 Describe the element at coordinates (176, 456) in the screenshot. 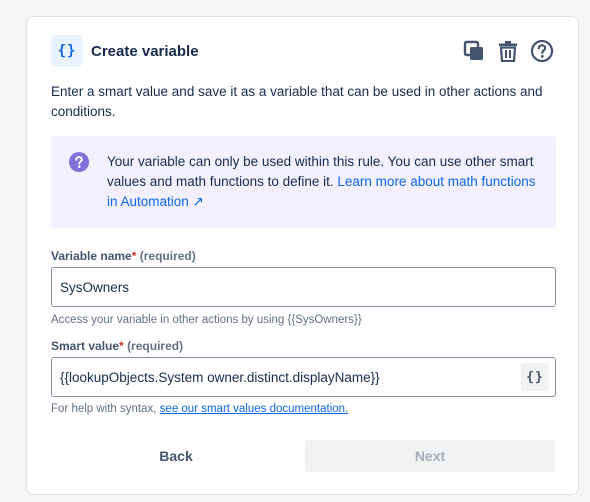

I see `back-button: Back` at that location.